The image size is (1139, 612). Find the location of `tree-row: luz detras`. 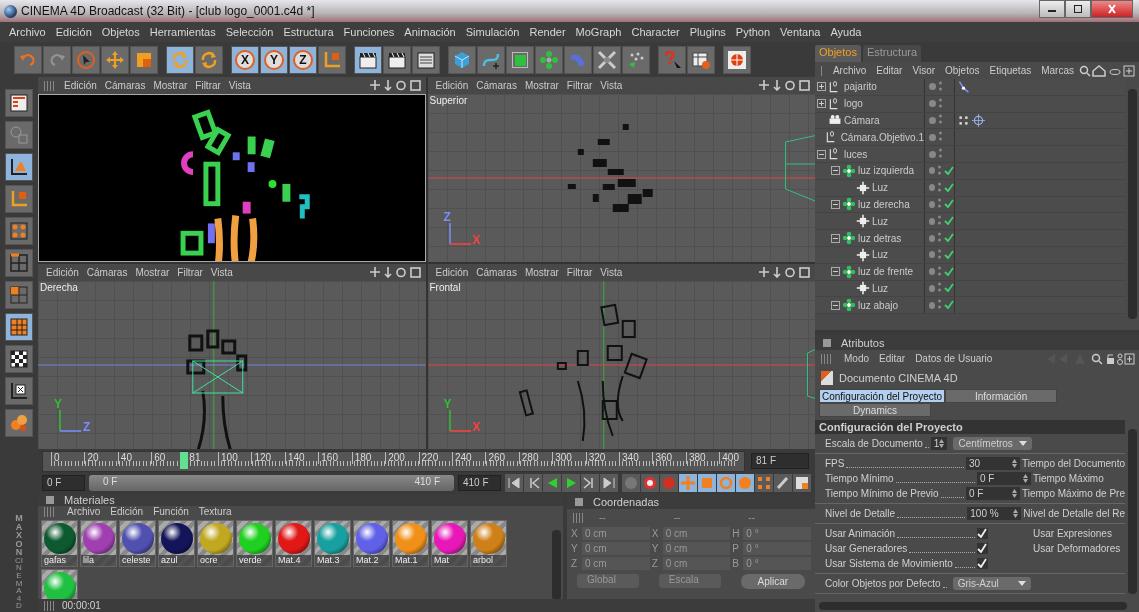

tree-row: luz detras is located at coordinates (970, 238).